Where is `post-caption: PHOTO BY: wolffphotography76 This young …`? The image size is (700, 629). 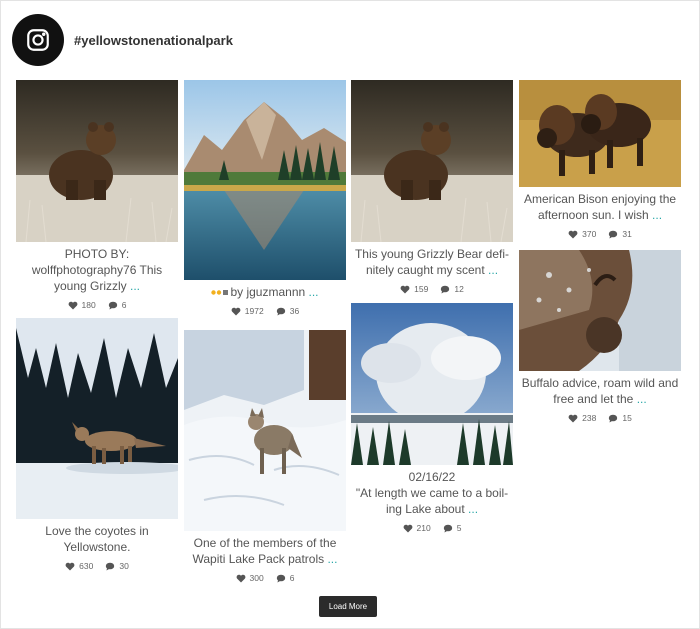 post-caption: PHOTO BY: wolffphotography76 This young … is located at coordinates (97, 270).